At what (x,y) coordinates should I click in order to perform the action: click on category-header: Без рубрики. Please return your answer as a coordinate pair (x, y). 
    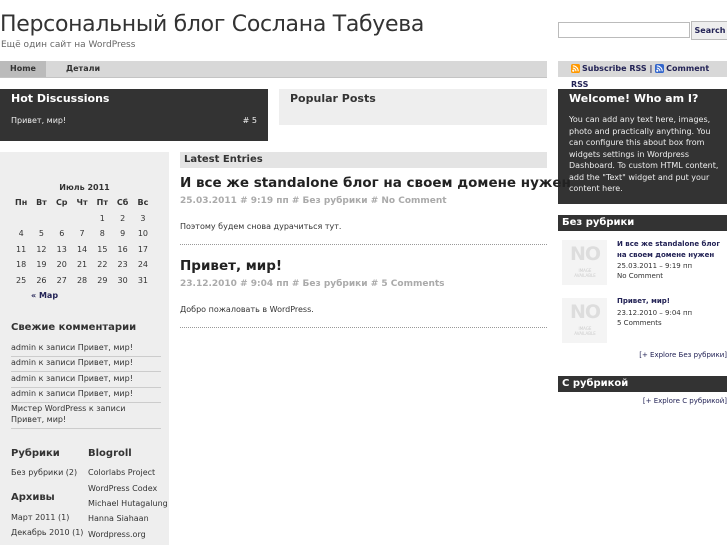
    Looking at the image, I should click on (642, 223).